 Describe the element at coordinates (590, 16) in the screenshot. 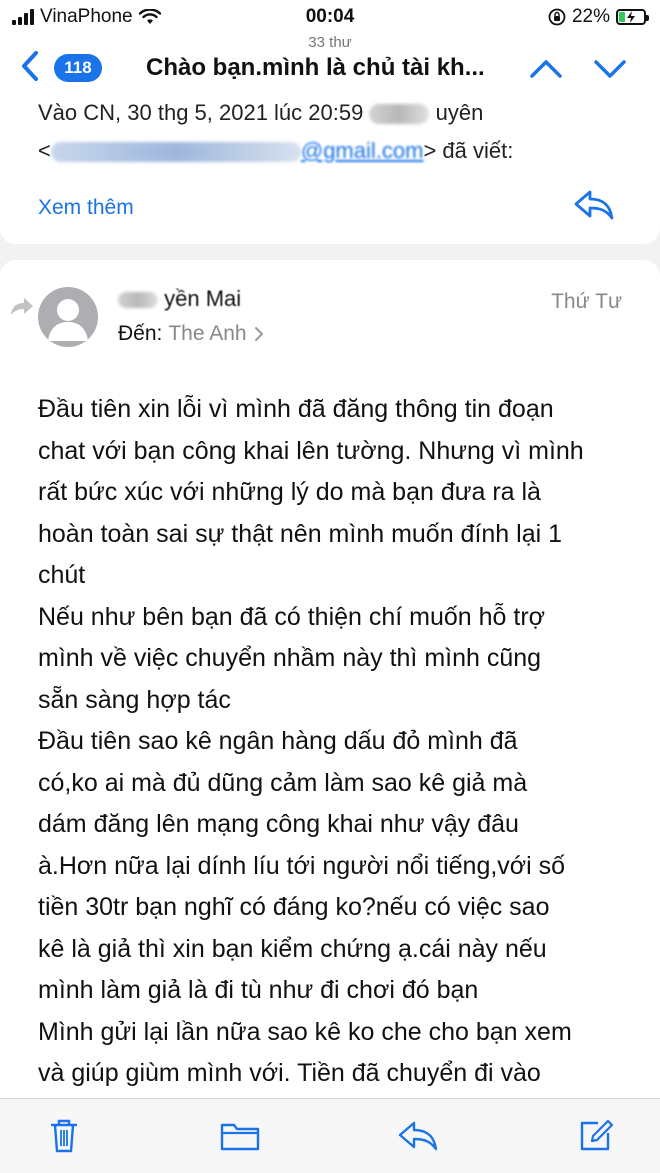

I see `battery-percent: 22%` at that location.